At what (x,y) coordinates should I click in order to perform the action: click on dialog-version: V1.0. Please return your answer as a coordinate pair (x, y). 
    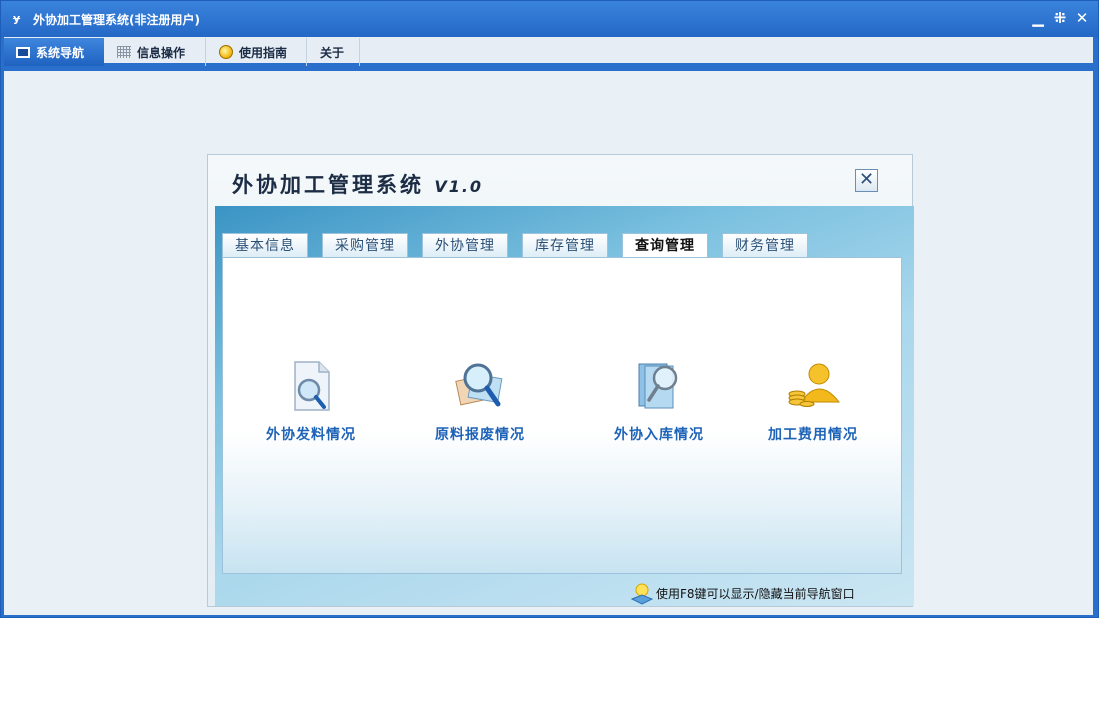
    Looking at the image, I should click on (459, 186).